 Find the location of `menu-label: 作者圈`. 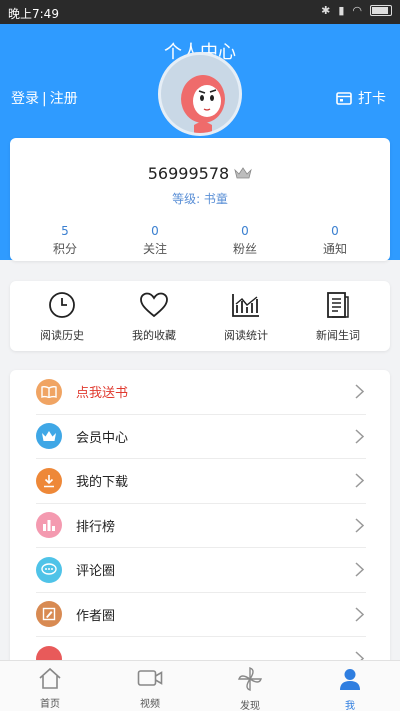

menu-label: 作者圈 is located at coordinates (96, 616).